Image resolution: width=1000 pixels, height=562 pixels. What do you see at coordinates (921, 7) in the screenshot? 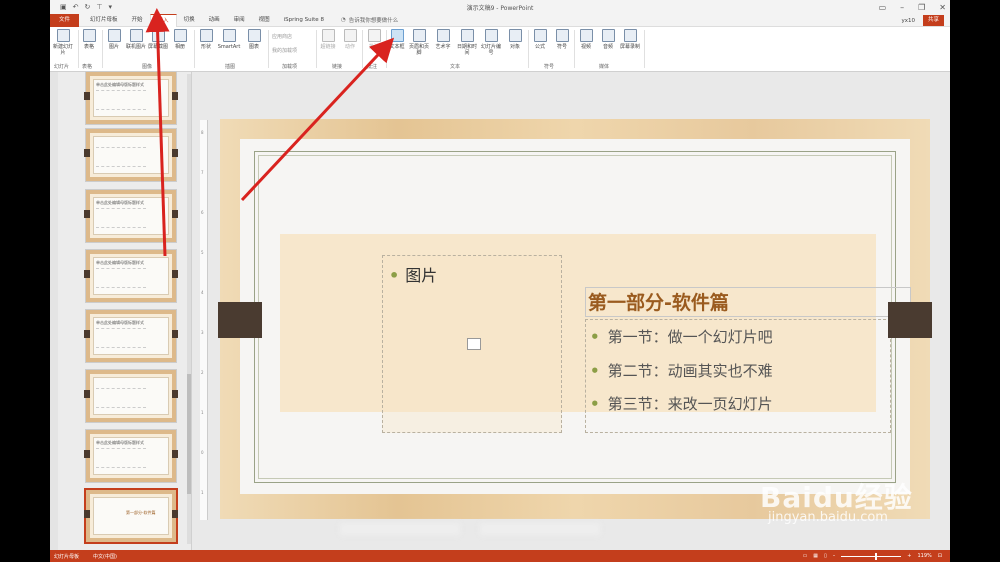
I see `restore-icon: ❐` at bounding box center [921, 7].